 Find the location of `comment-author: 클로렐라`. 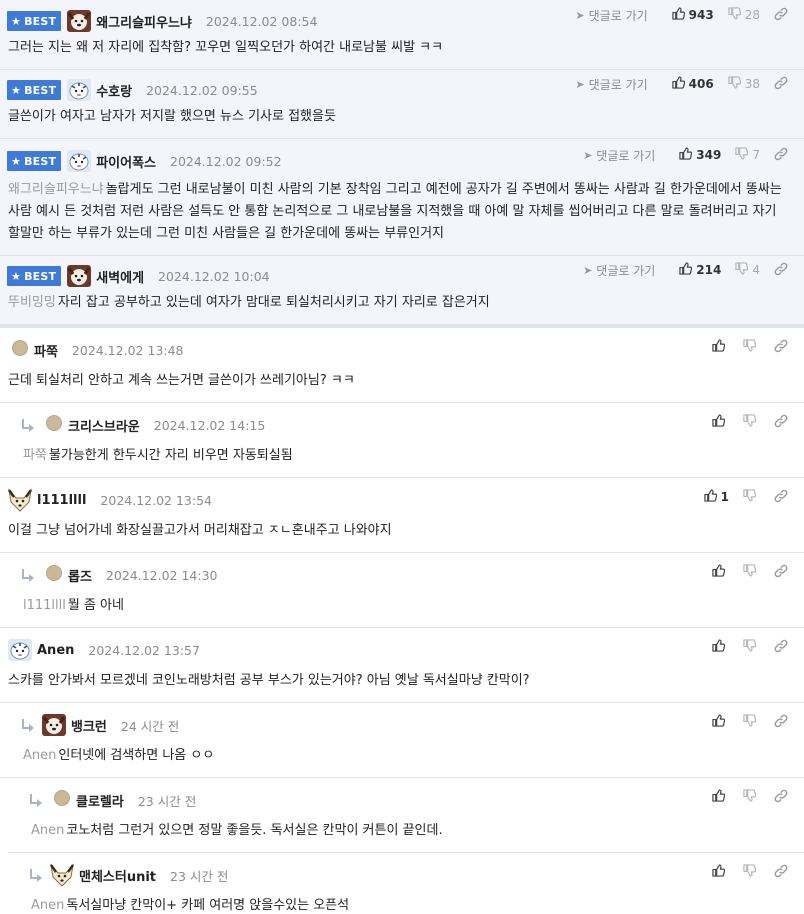

comment-author: 클로렐라 is located at coordinates (100, 800).